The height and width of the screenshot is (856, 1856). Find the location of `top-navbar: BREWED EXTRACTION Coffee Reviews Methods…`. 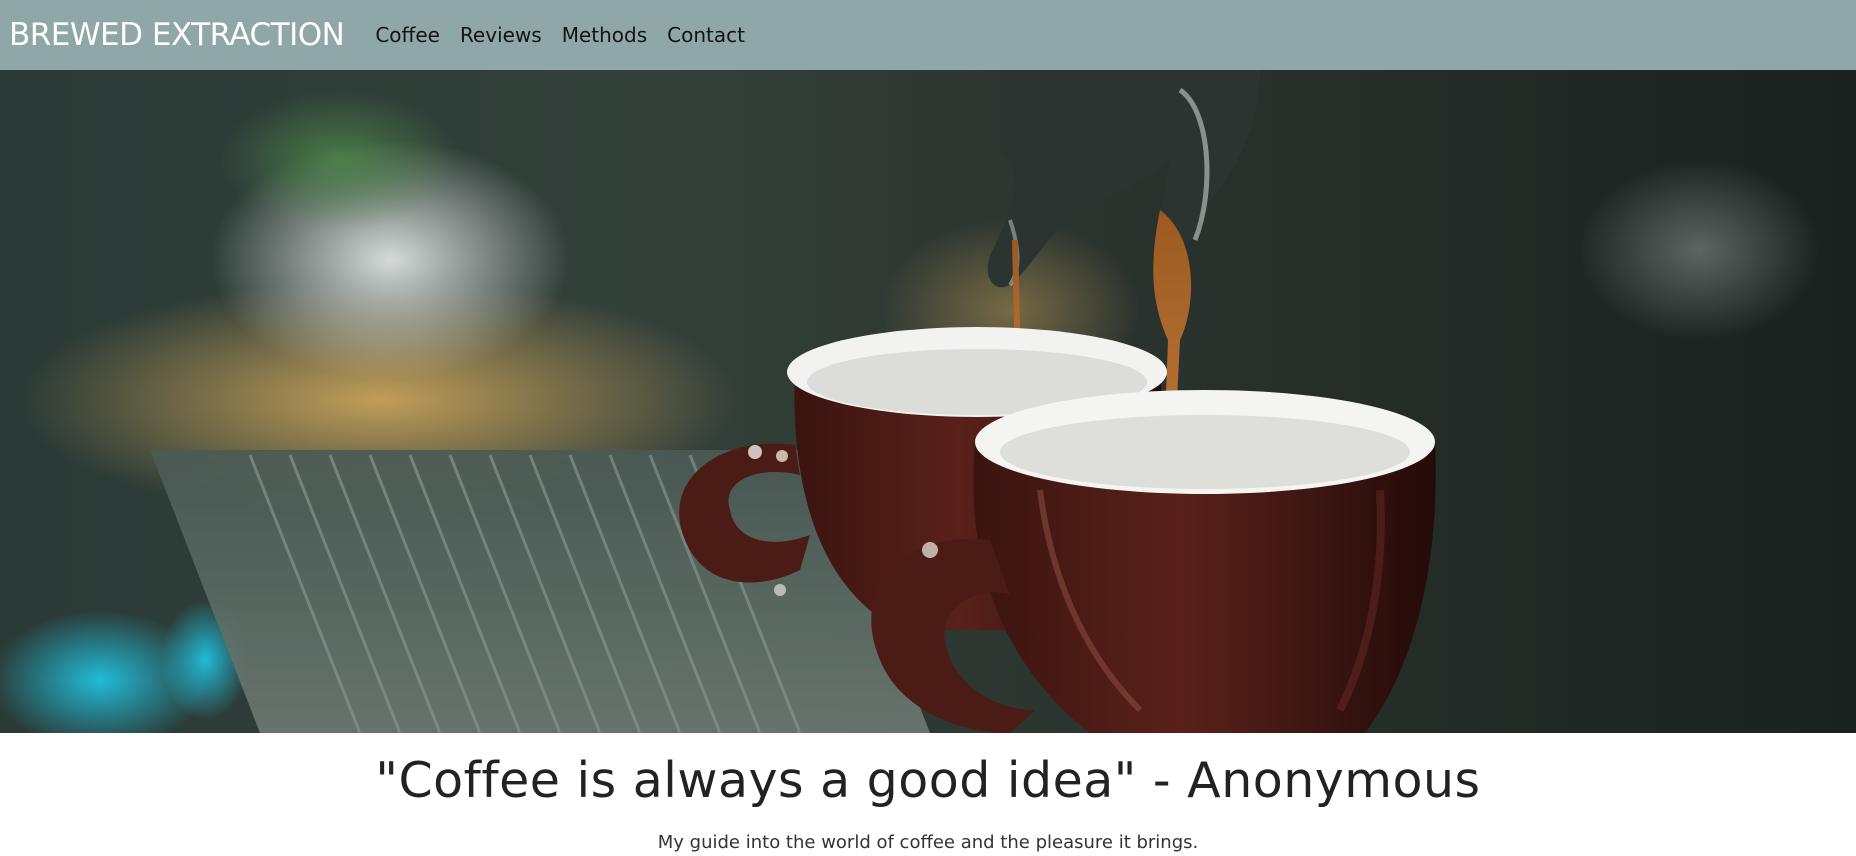

top-navbar: BREWED EXTRACTION Coffee Reviews Methods… is located at coordinates (928, 35).